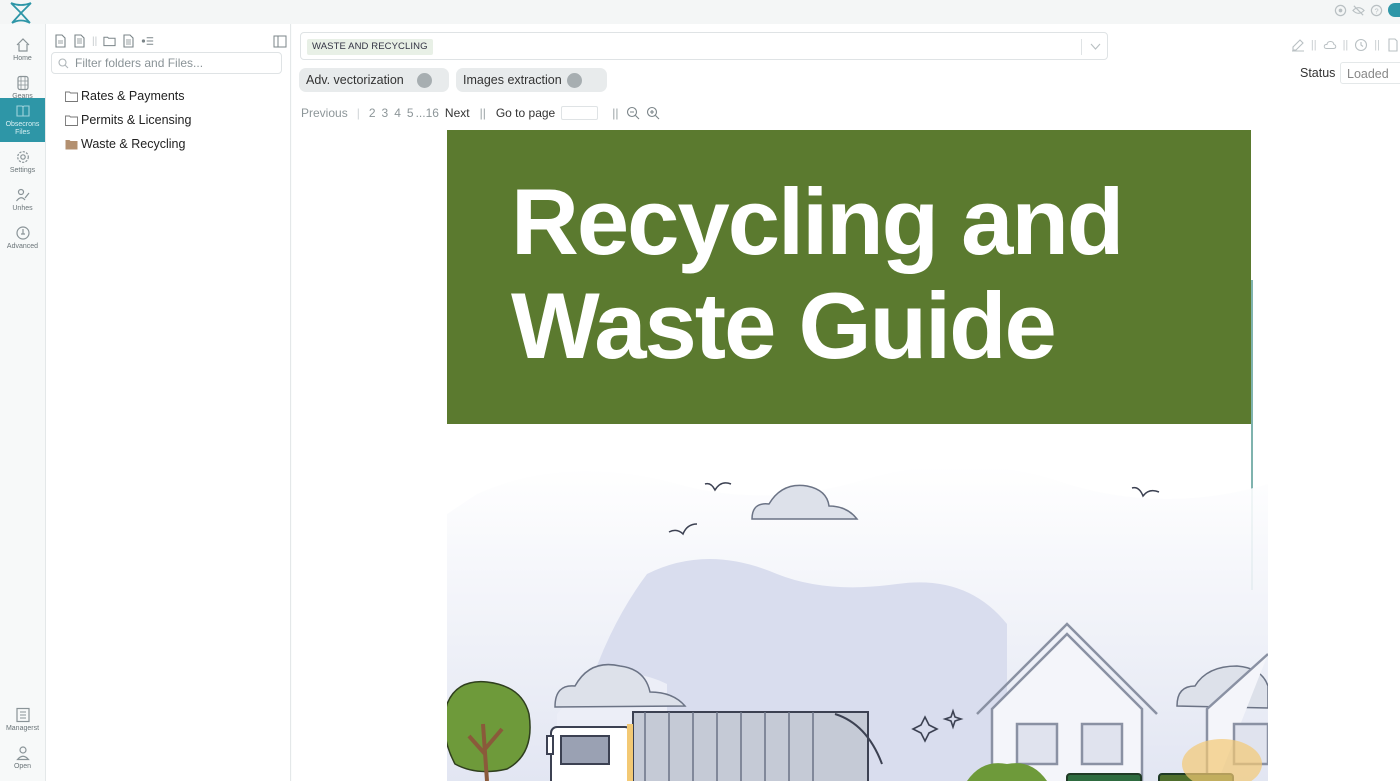 This screenshot has height=781, width=1400. Describe the element at coordinates (22, 195) in the screenshot. I see `users-icon` at that location.